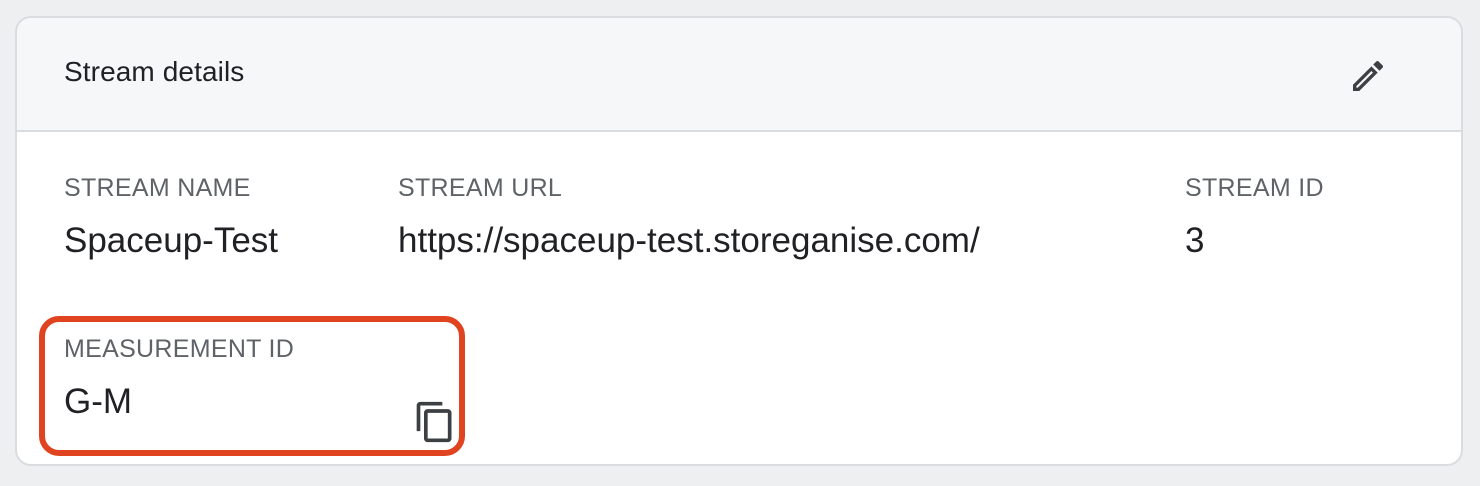 This screenshot has width=1480, height=486. What do you see at coordinates (1254, 217) in the screenshot?
I see `stream-id-field: STREAM ID 3` at bounding box center [1254, 217].